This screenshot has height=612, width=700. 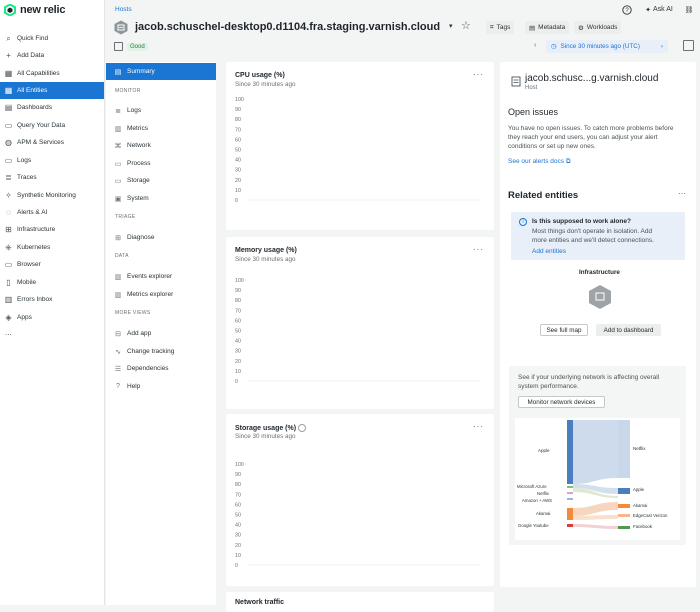 I want to click on plus-icon: +, so click(x=8, y=55).